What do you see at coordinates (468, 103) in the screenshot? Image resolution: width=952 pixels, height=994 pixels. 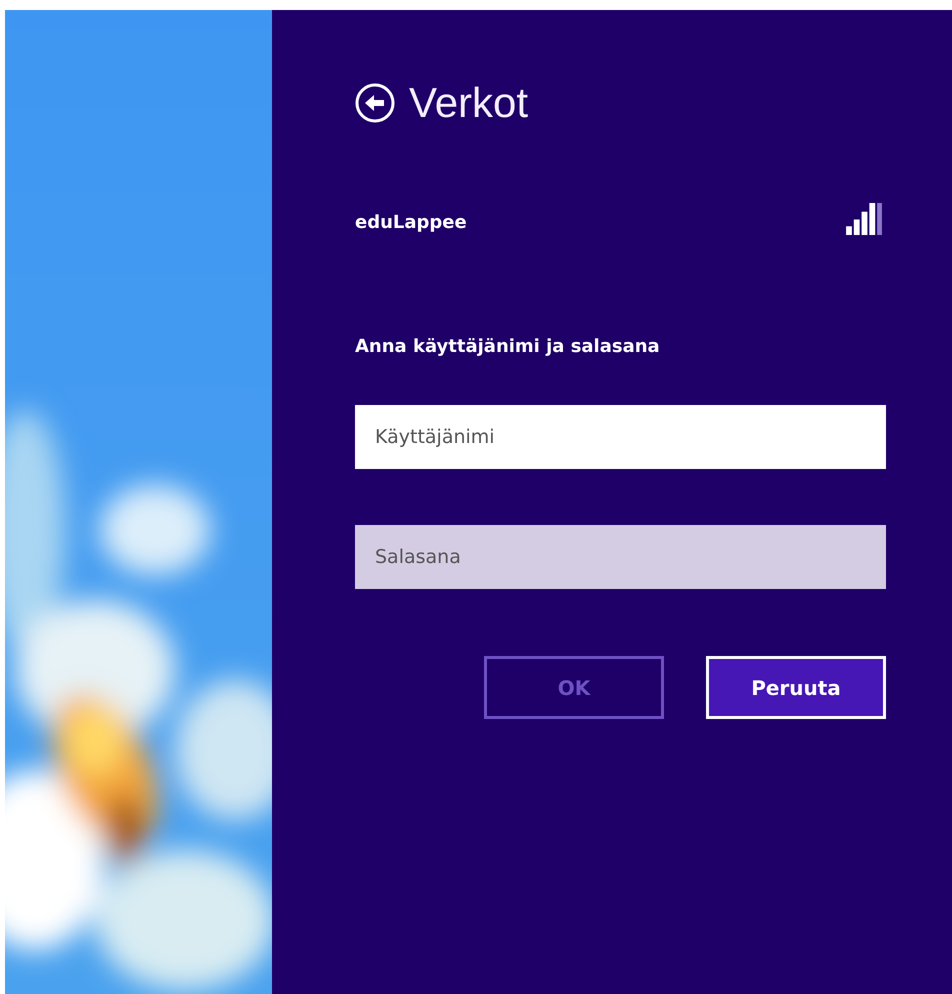 I see `panel-title: Verkot` at bounding box center [468, 103].